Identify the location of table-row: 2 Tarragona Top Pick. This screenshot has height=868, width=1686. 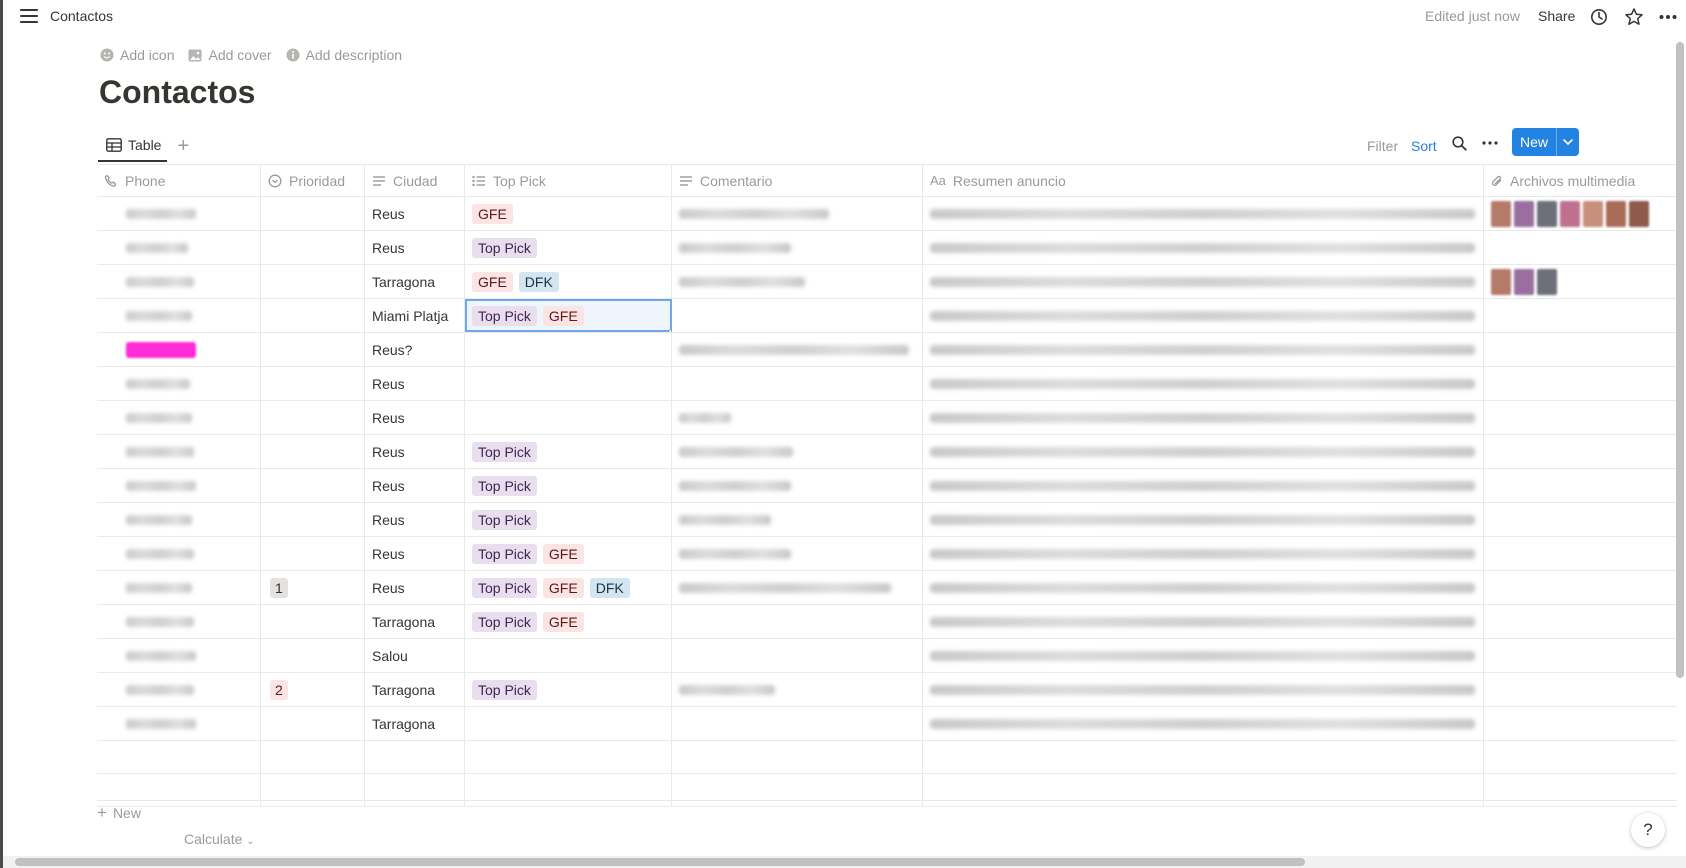
(887, 690).